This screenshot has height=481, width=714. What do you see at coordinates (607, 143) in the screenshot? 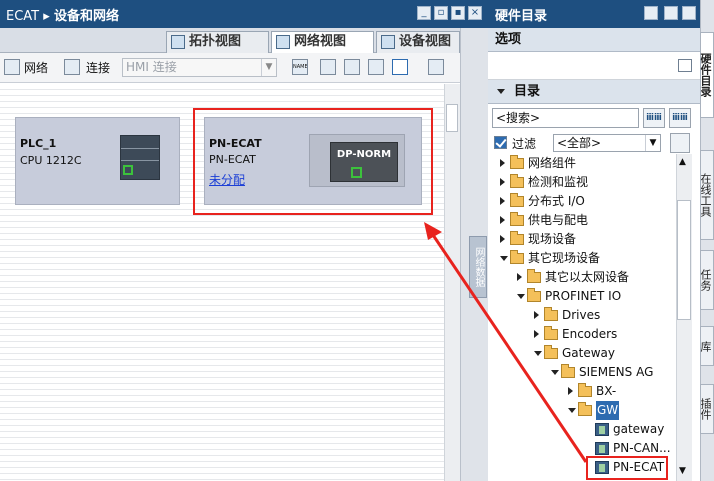
I see `filter-select: <全部> ▼` at bounding box center [607, 143].